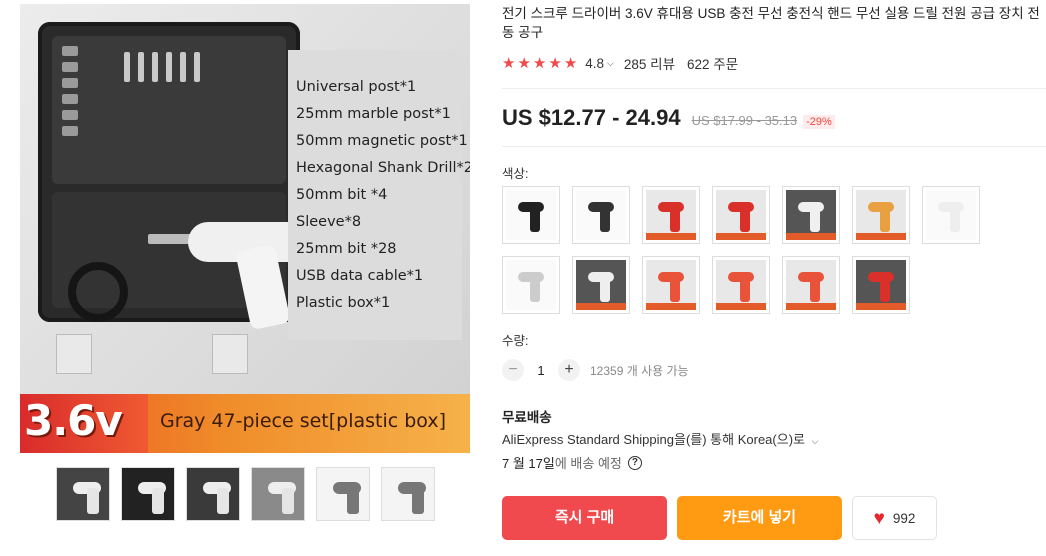 This screenshot has height=556, width=1046. I want to click on quantity-increase-button: +, so click(569, 370).